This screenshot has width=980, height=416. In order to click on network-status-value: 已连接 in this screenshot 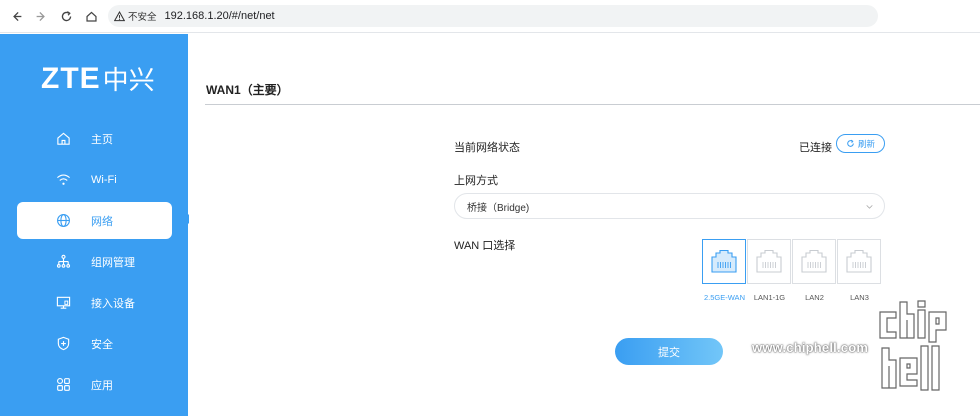, I will do `click(815, 148)`.